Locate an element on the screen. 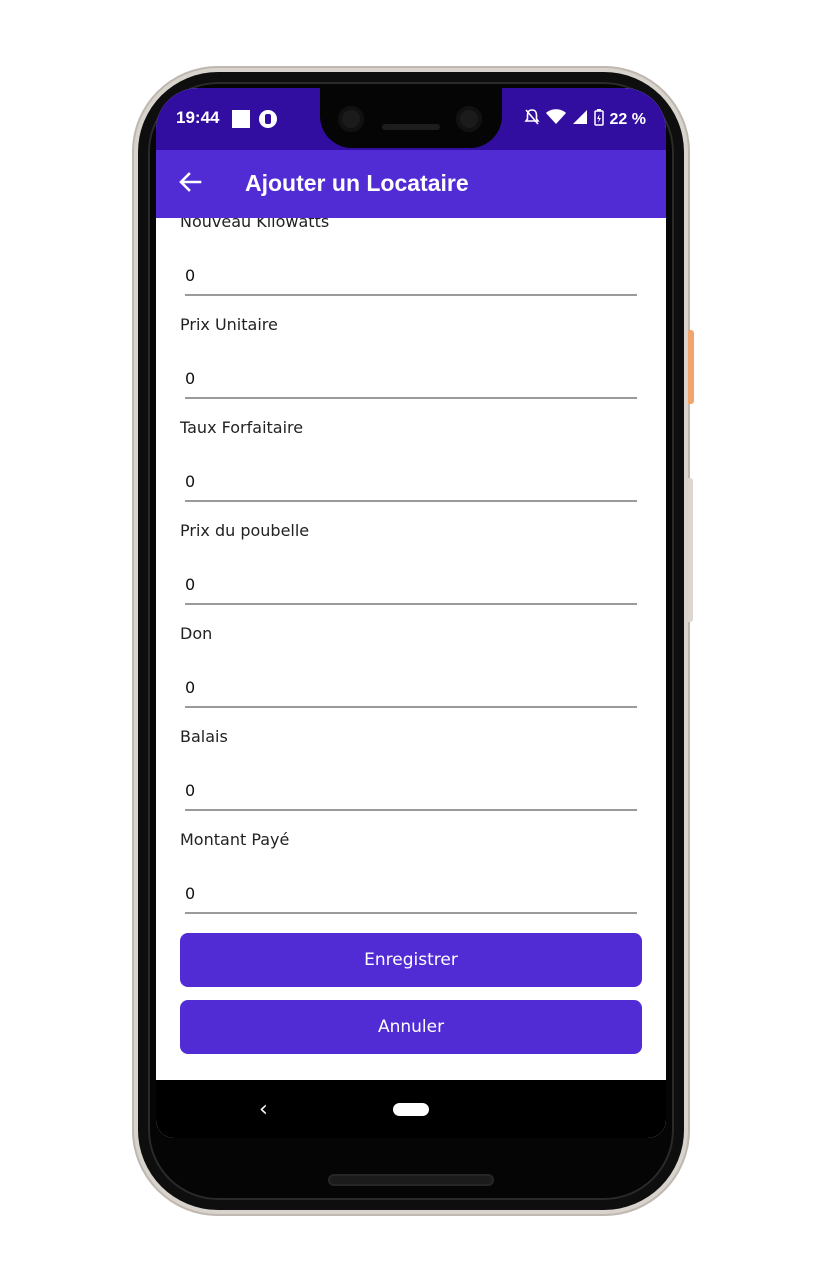  square-notification-icon is located at coordinates (241, 119).